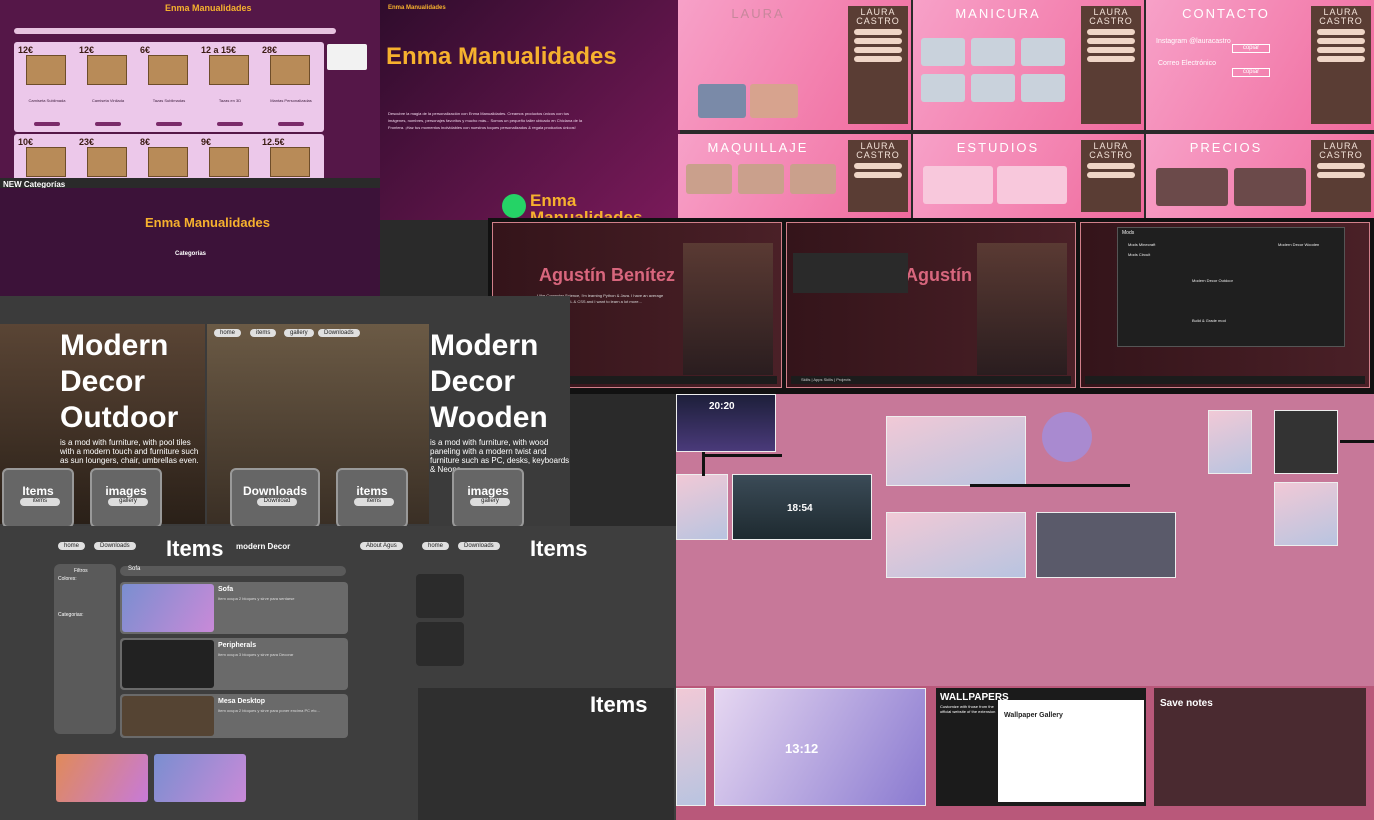  I want to click on product-card: 9€Producto, so click(230, 156).